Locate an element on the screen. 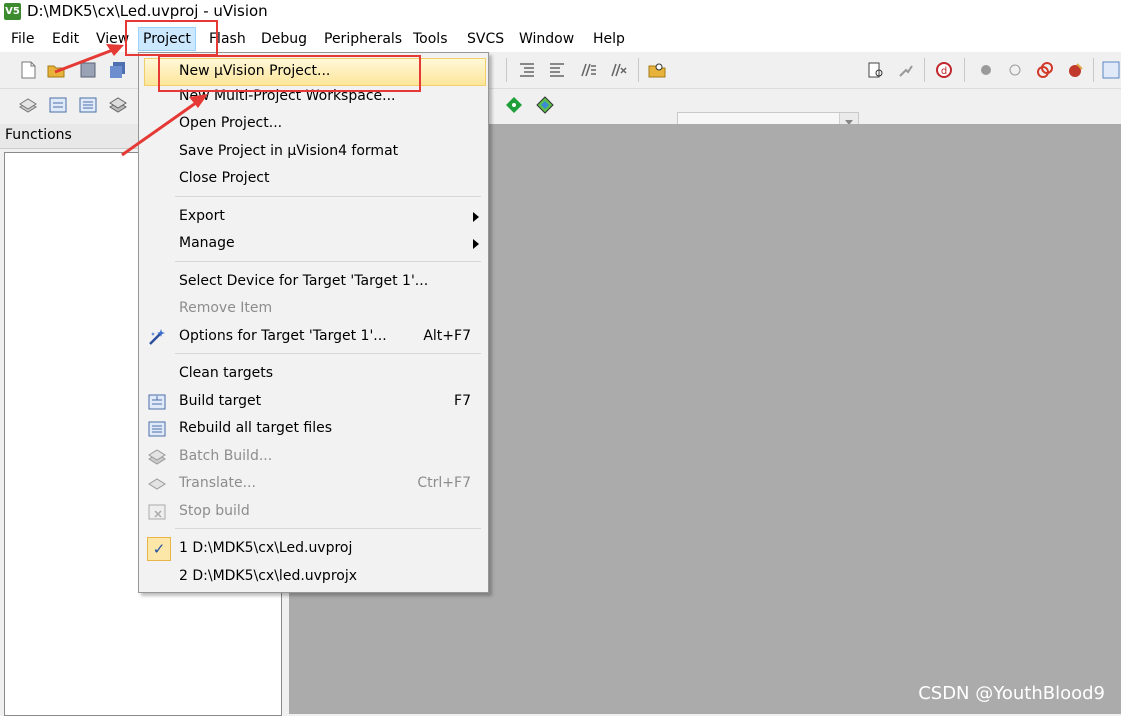 The image size is (1121, 716). menu-recent-project-2: 2 D:\MDK5\cx\led.uvprojx is located at coordinates (313, 577).